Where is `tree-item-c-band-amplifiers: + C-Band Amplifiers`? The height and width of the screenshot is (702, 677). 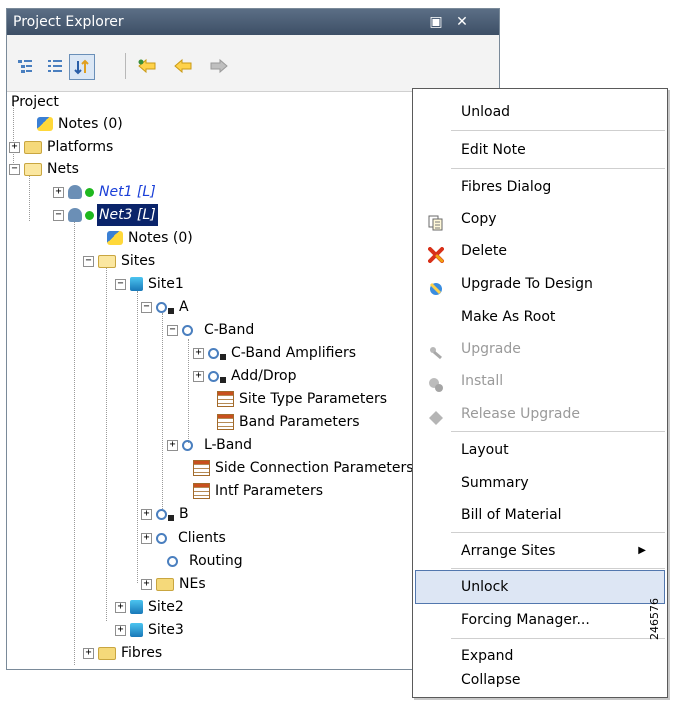
tree-item-c-band-amplifiers: + C-Band Amplifiers is located at coordinates (275, 353).